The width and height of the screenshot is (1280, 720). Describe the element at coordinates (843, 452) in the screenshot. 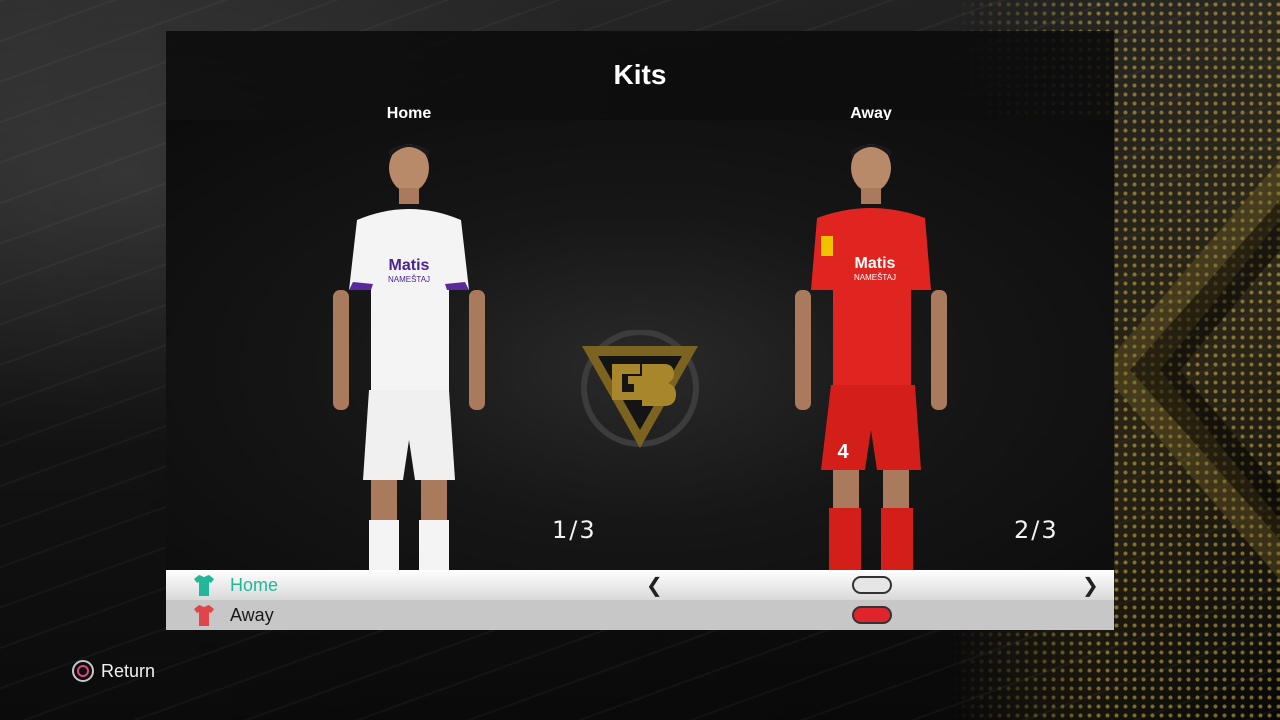

I see `away-shorts-number: 4` at that location.